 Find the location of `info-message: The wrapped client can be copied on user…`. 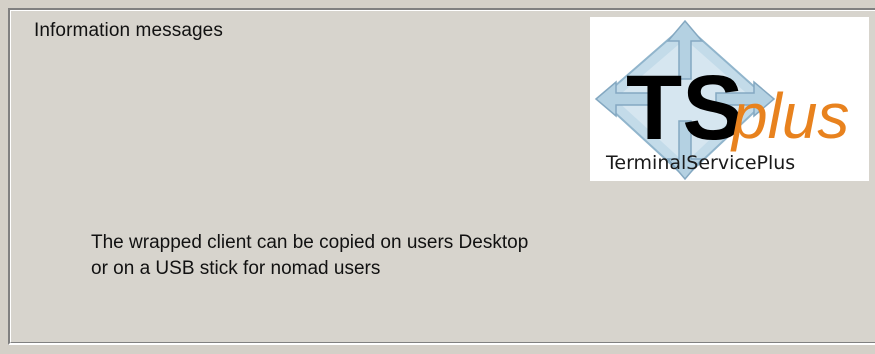

info-message: The wrapped client can be copied on user… is located at coordinates (309, 256).